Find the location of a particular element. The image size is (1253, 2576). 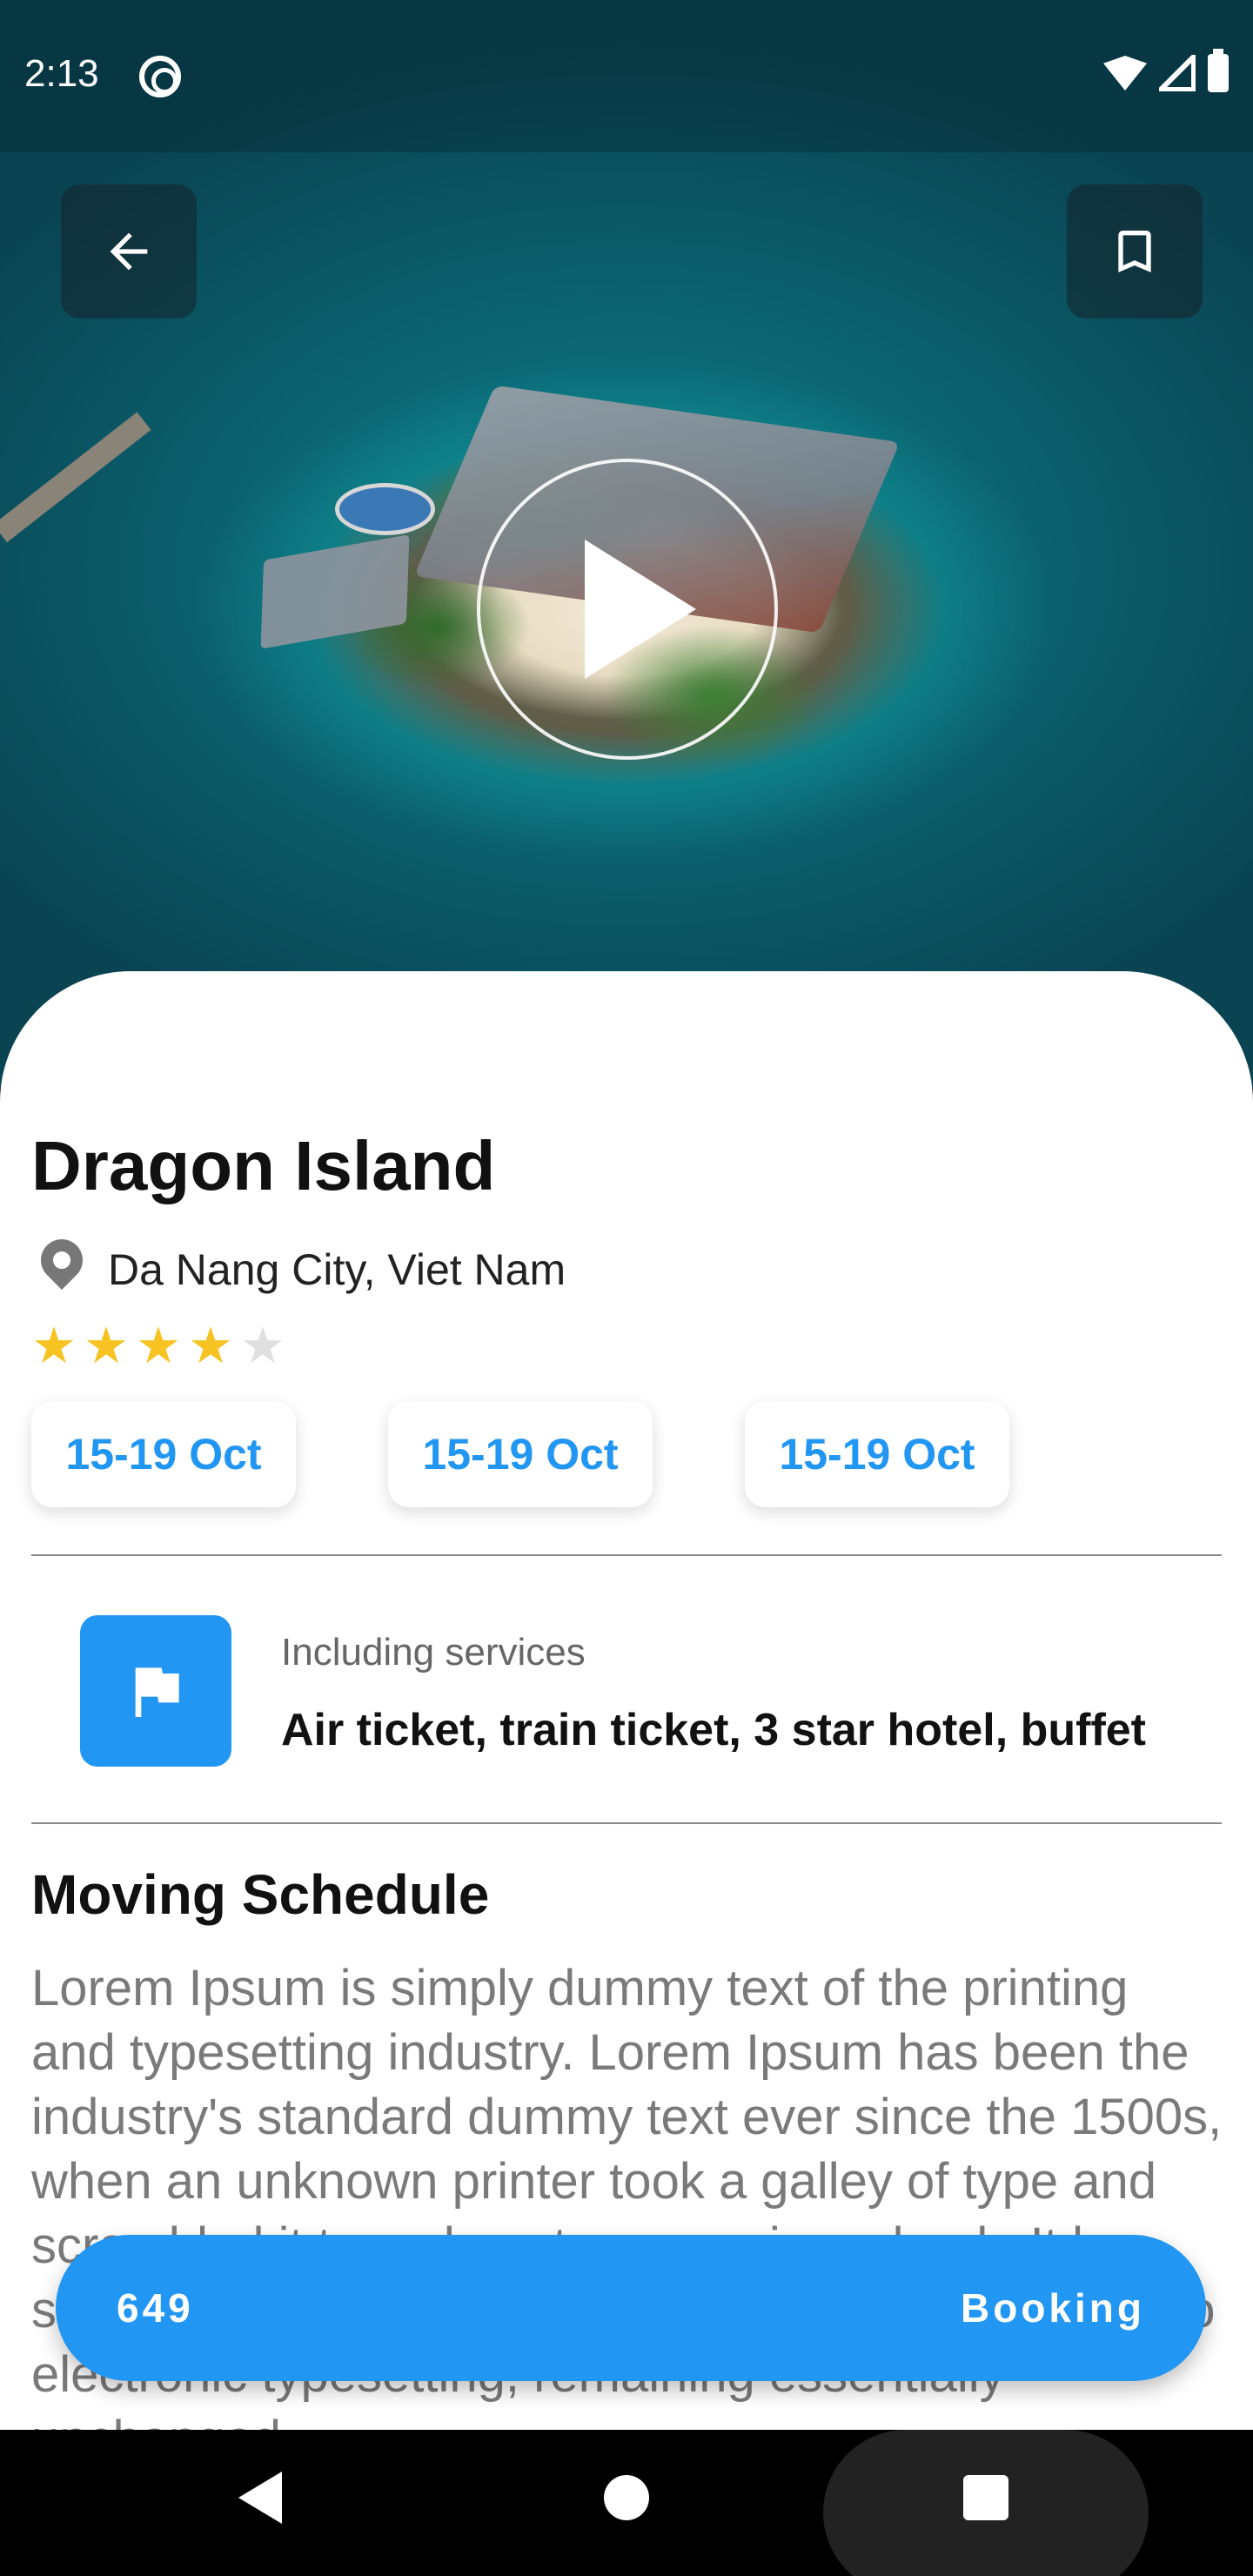

location-pin-icon is located at coordinates (61, 1269).